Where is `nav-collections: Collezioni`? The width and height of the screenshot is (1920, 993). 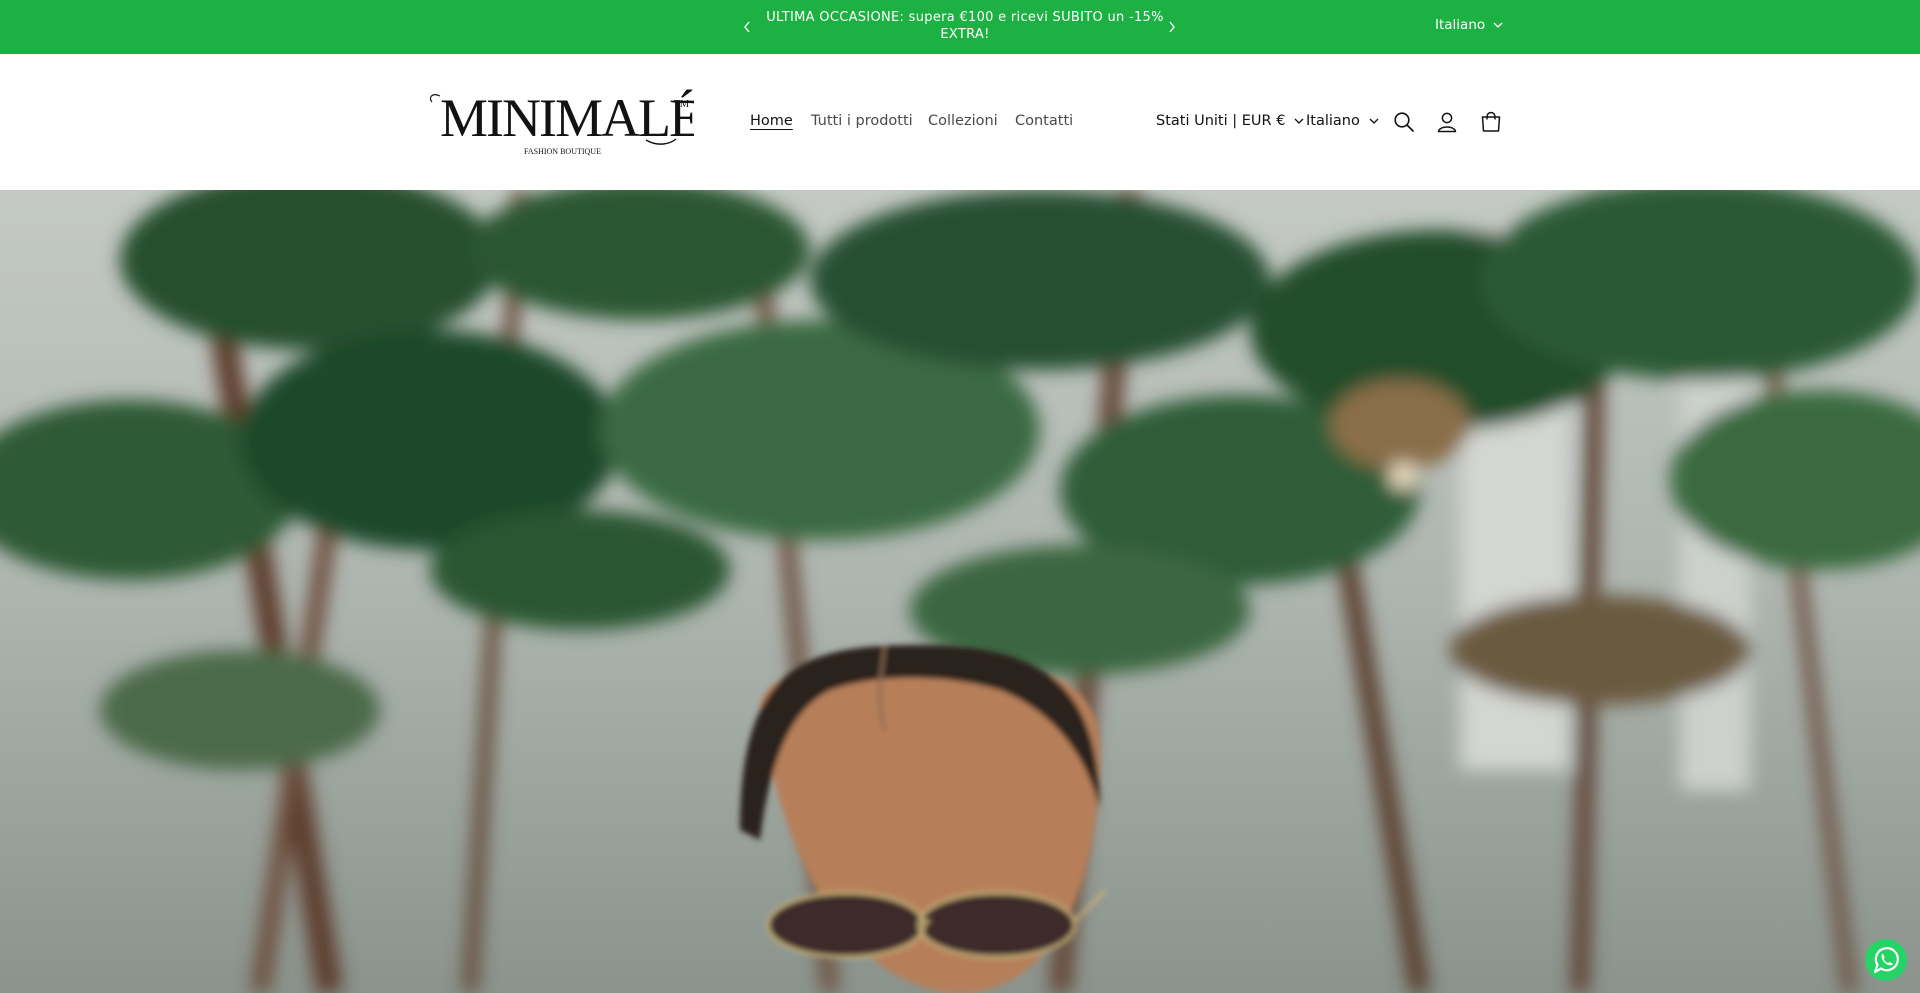 nav-collections: Collezioni is located at coordinates (963, 121).